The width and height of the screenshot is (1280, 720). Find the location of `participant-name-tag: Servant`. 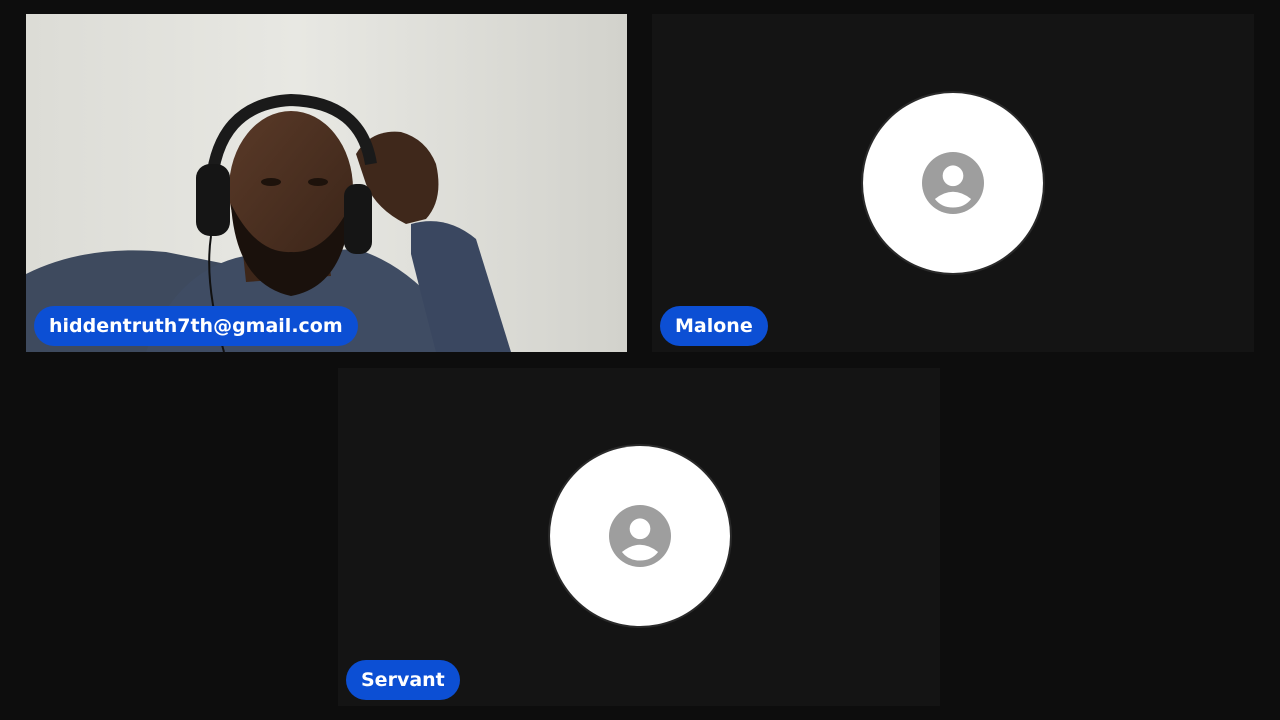

participant-name-tag: Servant is located at coordinates (403, 680).